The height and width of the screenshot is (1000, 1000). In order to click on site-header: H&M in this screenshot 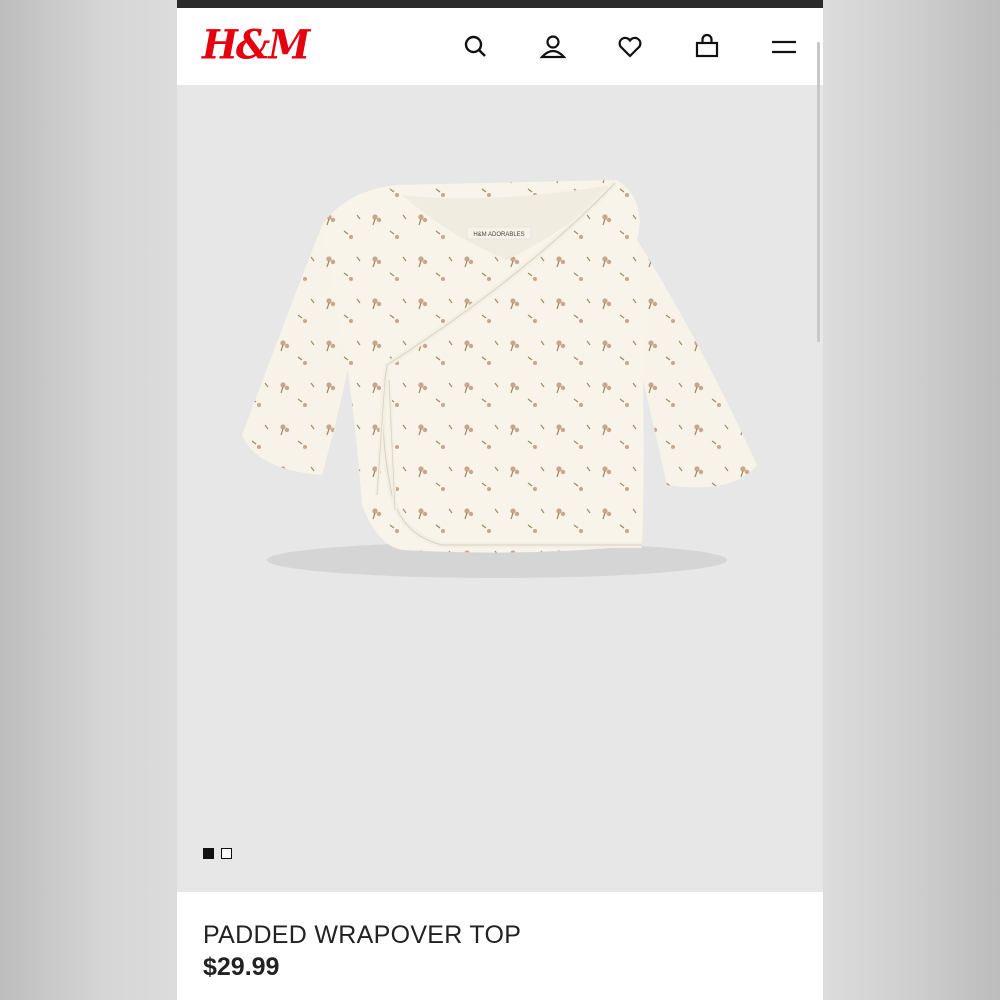, I will do `click(500, 46)`.